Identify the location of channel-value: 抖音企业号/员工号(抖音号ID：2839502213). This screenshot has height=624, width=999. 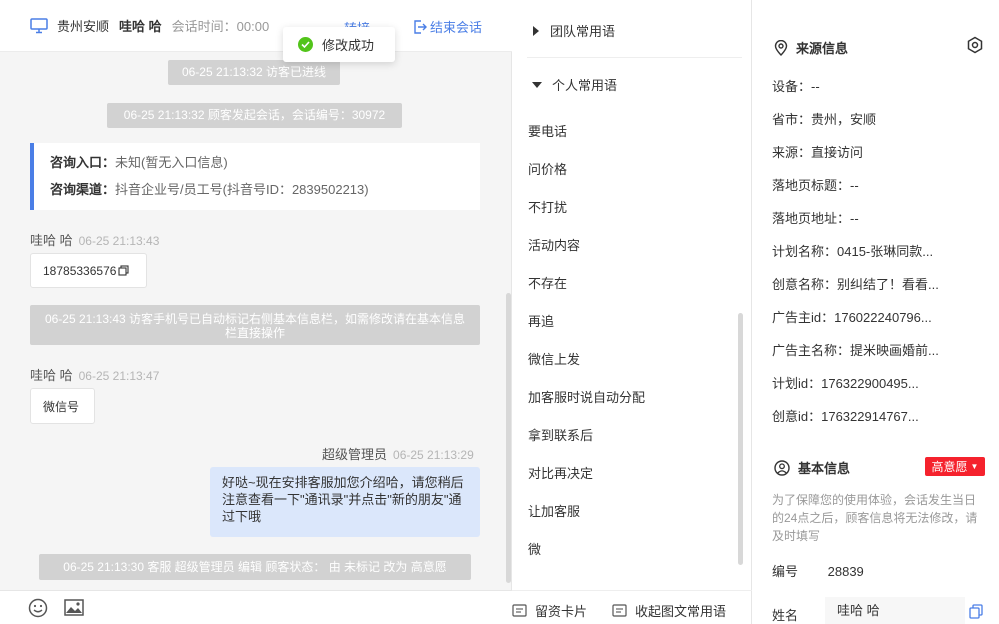
(242, 189).